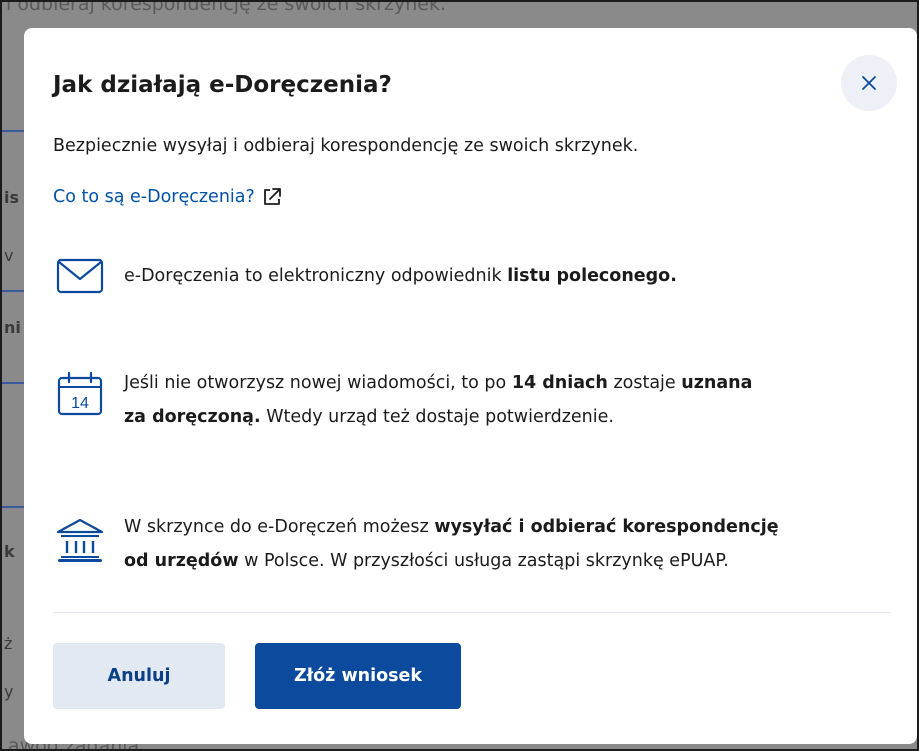 The image size is (919, 751). Describe the element at coordinates (154, 197) in the screenshot. I see `what-is-link-label: Co to są e-Doręczenia?` at that location.